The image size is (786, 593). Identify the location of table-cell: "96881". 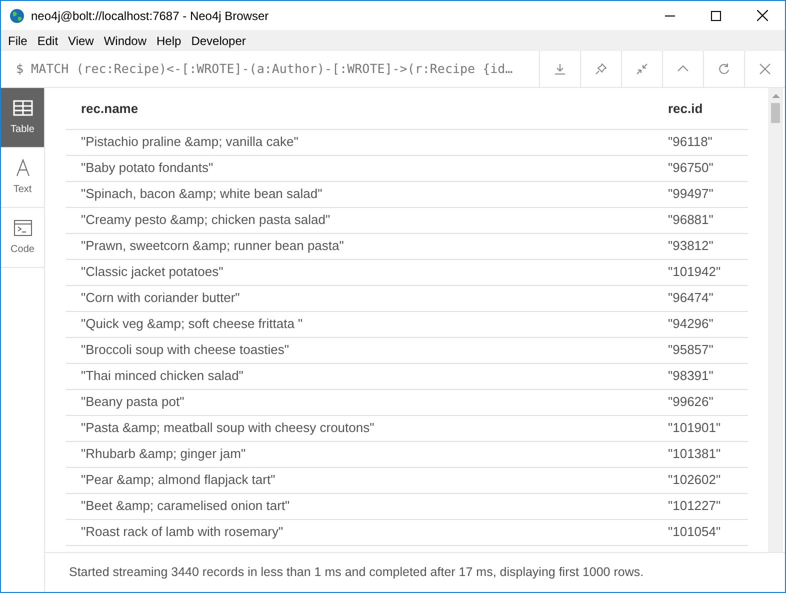
(708, 220).